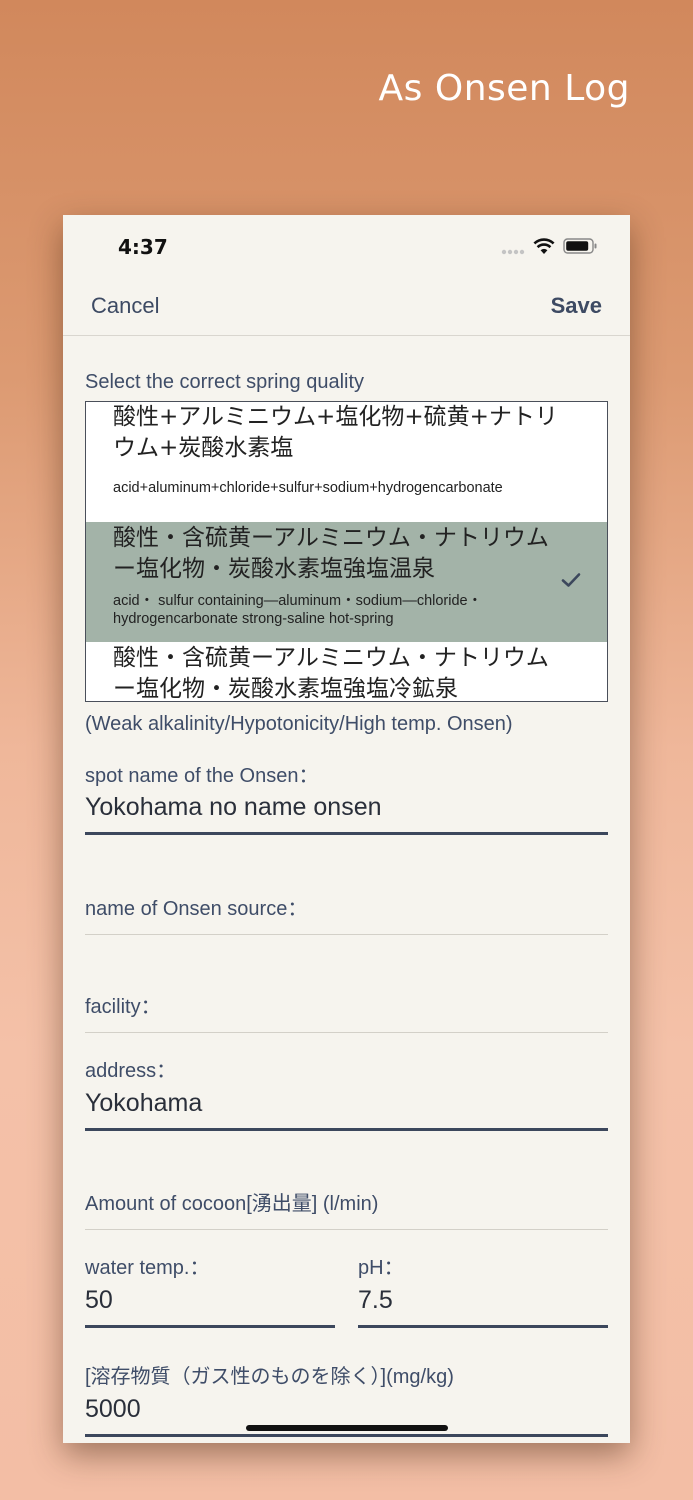 Image resolution: width=693 pixels, height=1500 pixels. Describe the element at coordinates (131, 1071) in the screenshot. I see `address-label: address：` at that location.